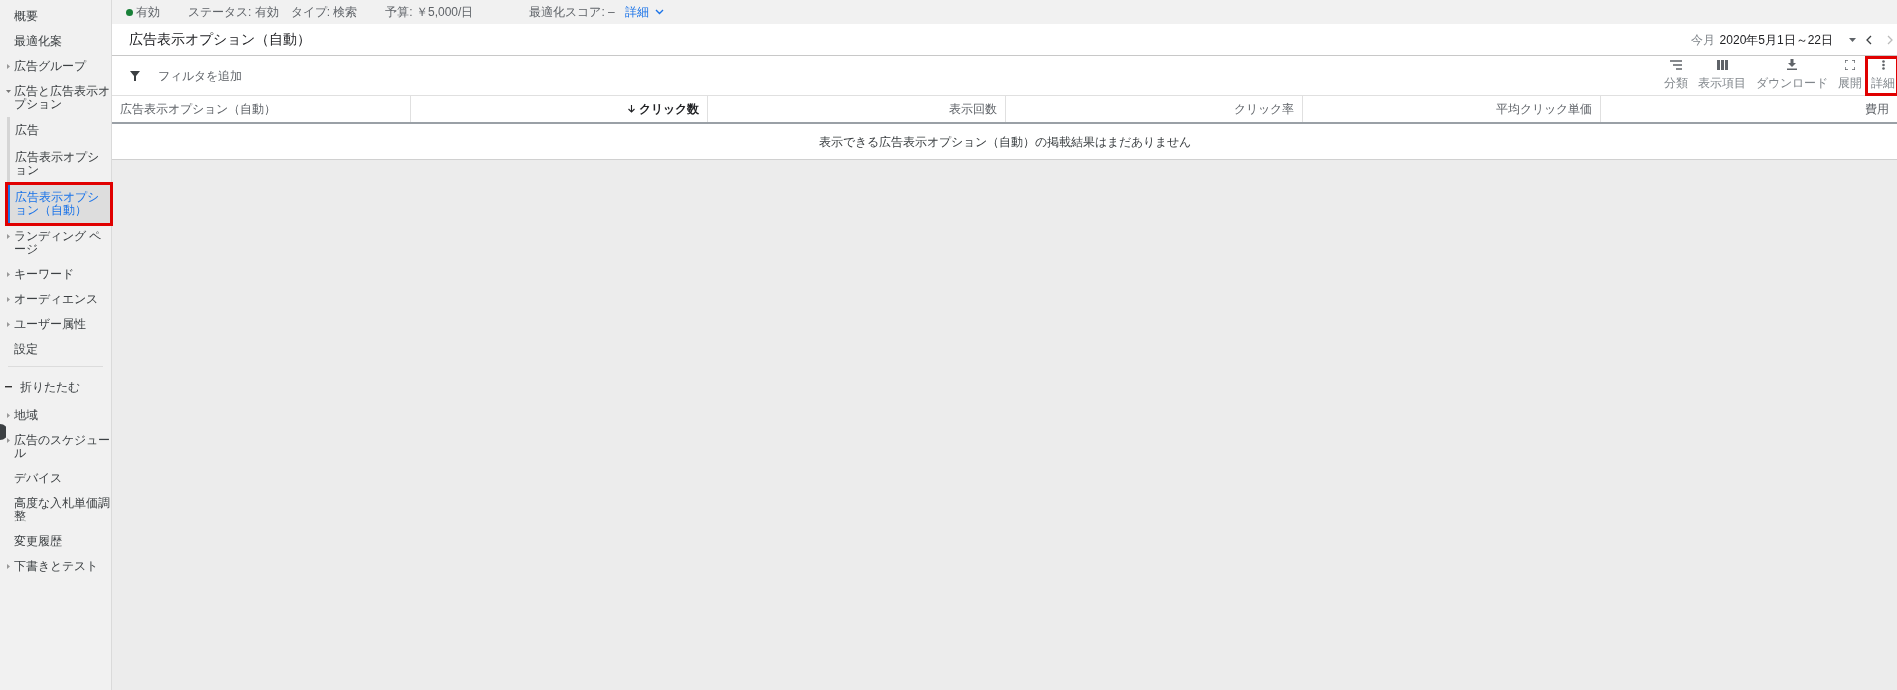 The height and width of the screenshot is (690, 1897). I want to click on column-header: 表示回数, so click(856, 109).